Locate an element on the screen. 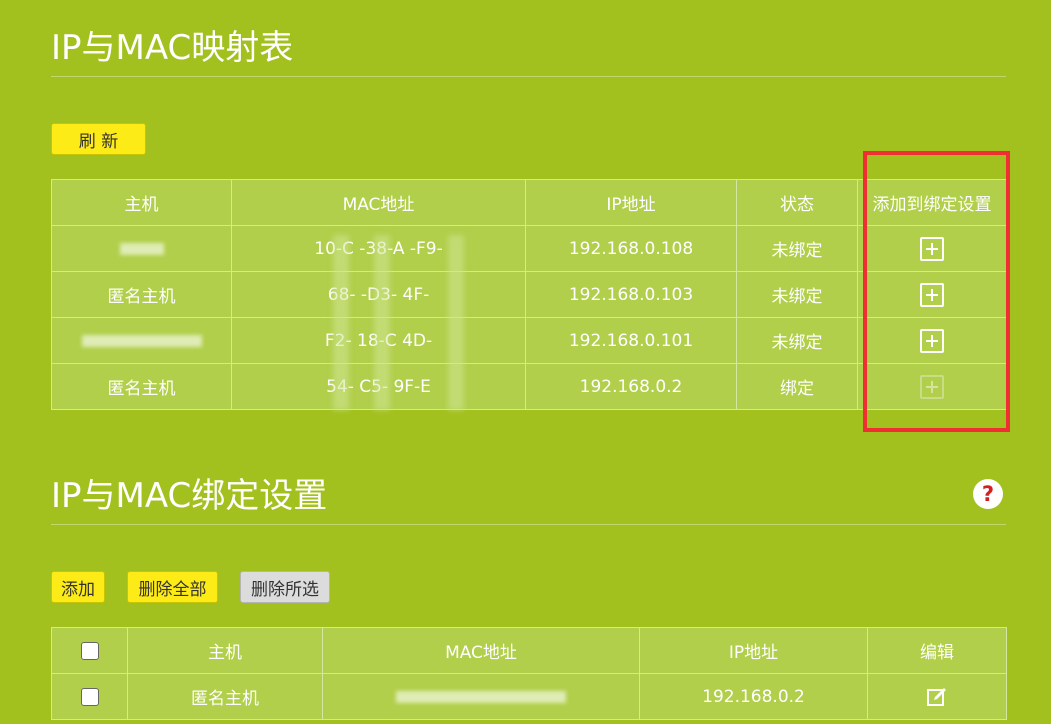 The width and height of the screenshot is (1051, 724). table-row: 匿名主机 68- -D3- 4F- 192.168.0.103 未绑定 is located at coordinates (529, 294).